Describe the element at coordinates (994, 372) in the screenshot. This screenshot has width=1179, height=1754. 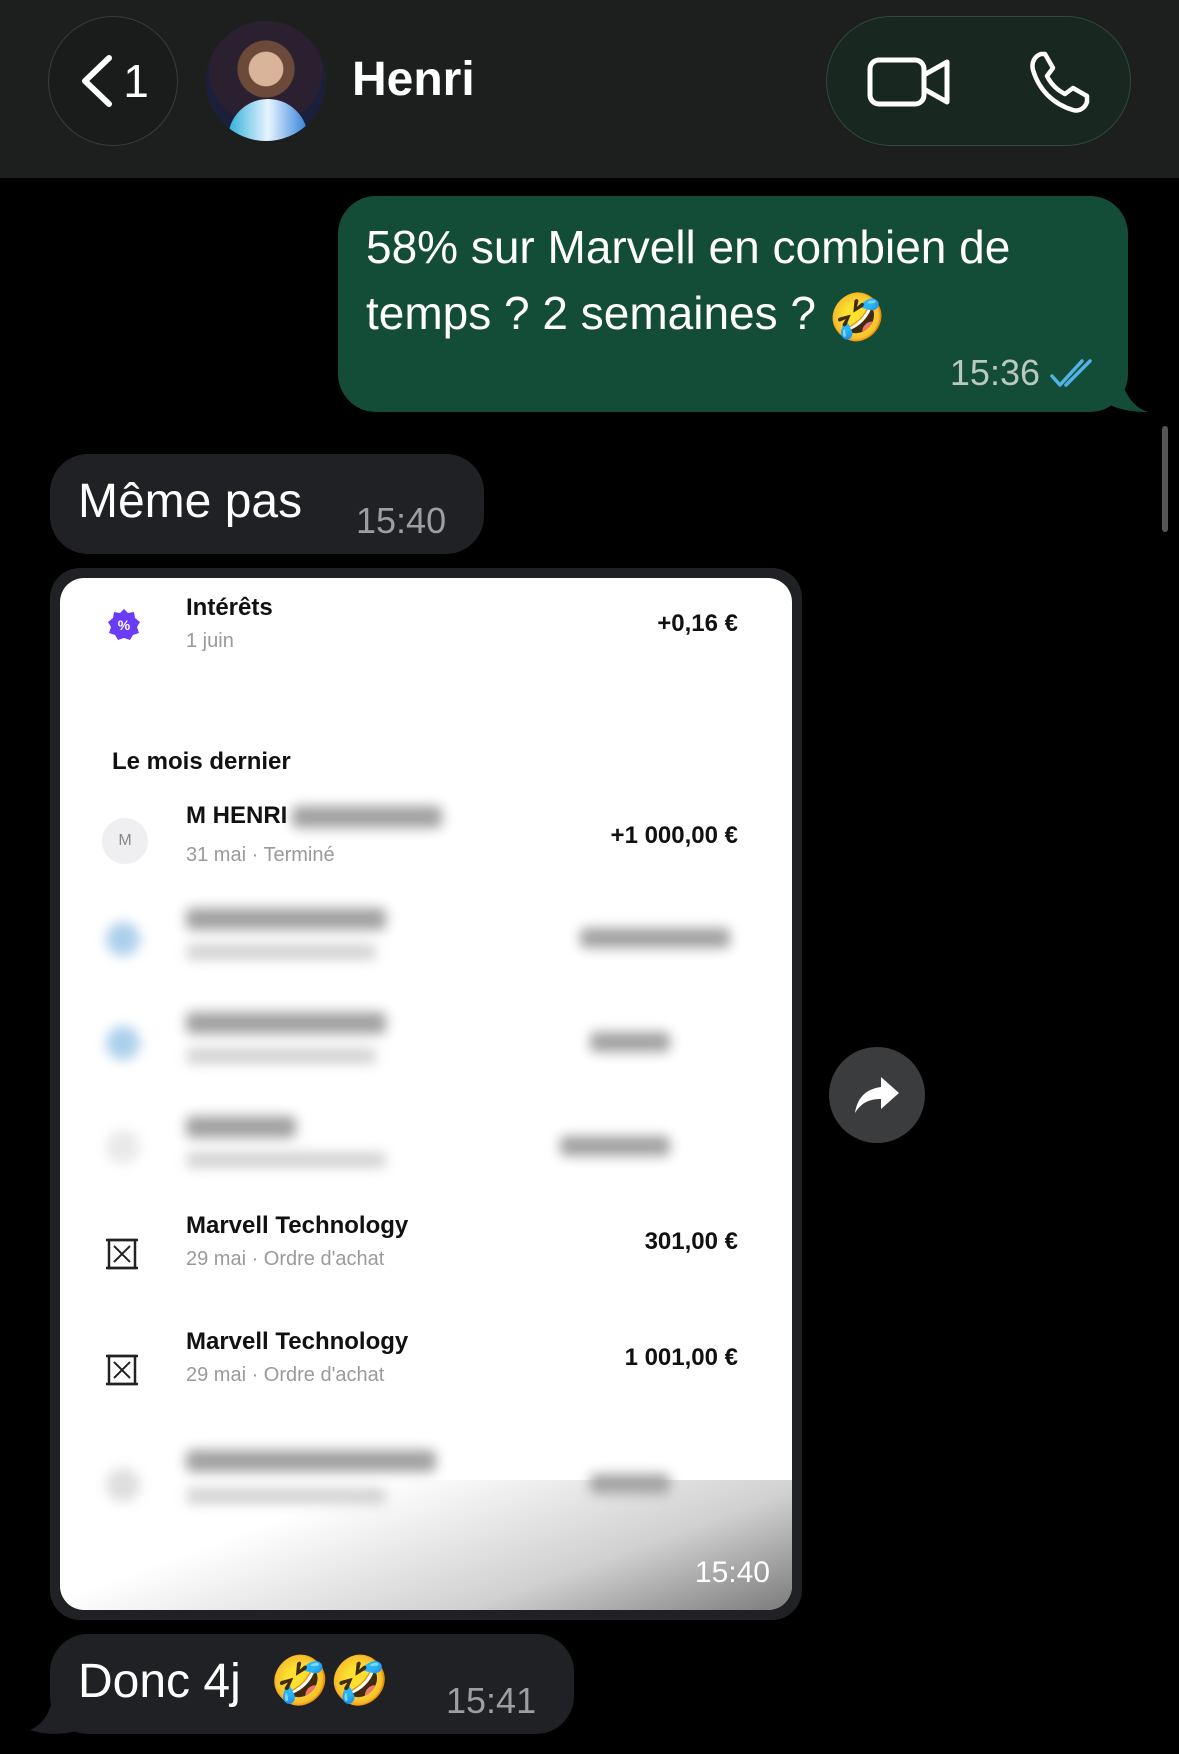
I see `message-time: 15:36` at that location.